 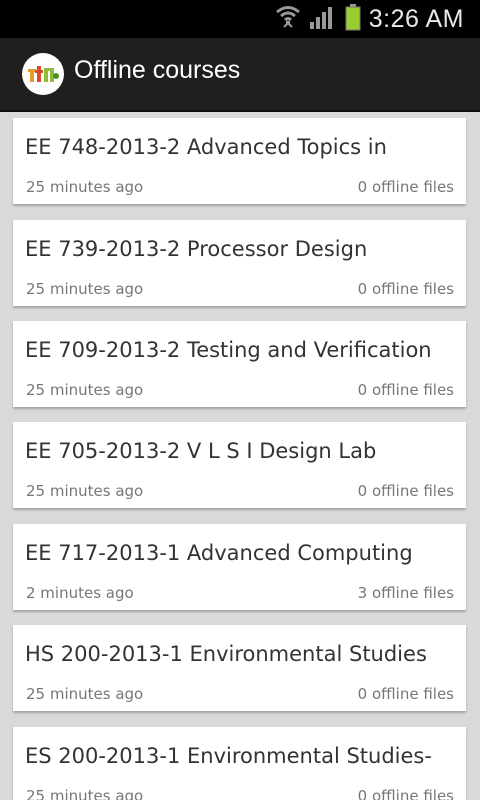 What do you see at coordinates (219, 553) in the screenshot?
I see `course-title: EE 717-2013-1 Advanced Computing` at bounding box center [219, 553].